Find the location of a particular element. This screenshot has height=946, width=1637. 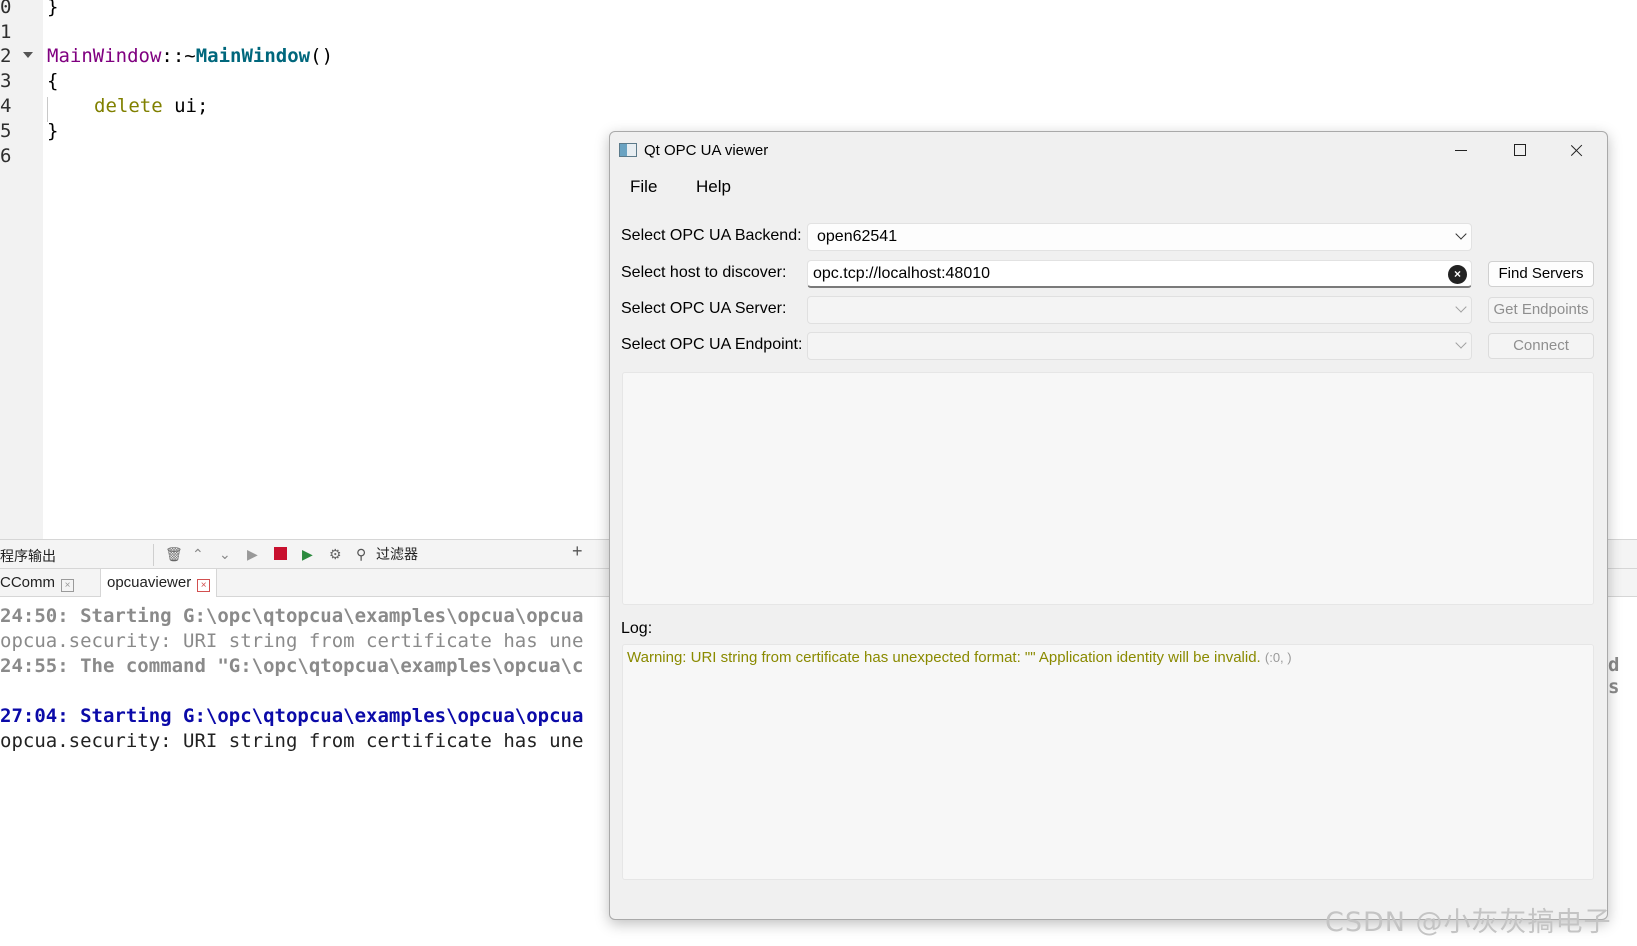

code-line: 1 is located at coordinates (350, 32).